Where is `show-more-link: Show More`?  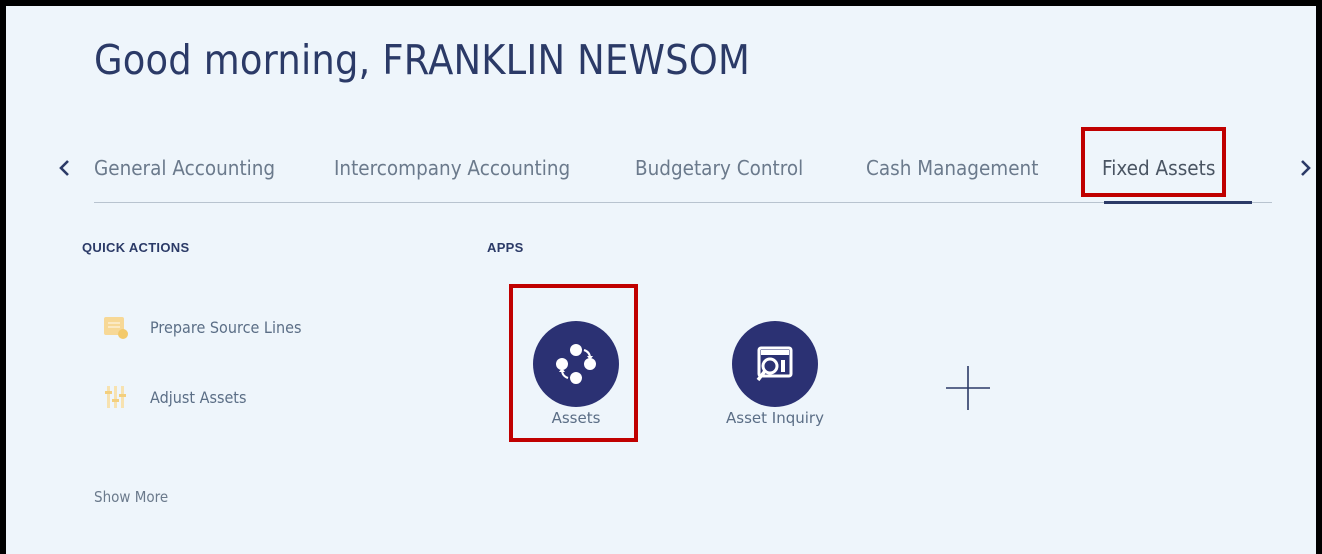
show-more-link: Show More is located at coordinates (131, 497).